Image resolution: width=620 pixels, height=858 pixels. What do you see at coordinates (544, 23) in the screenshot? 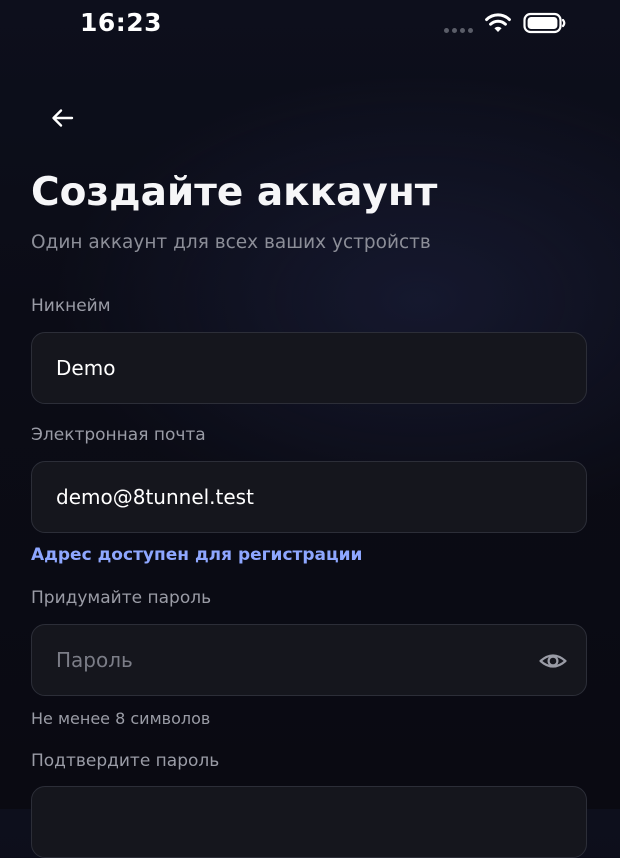
I see `battery-icon` at bounding box center [544, 23].